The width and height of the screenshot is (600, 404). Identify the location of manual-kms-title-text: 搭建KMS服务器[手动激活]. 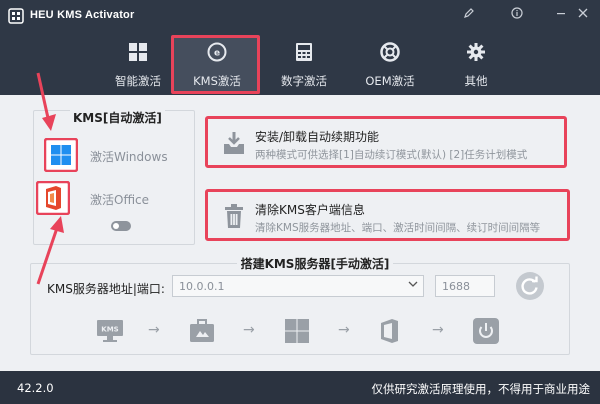
(315, 264).